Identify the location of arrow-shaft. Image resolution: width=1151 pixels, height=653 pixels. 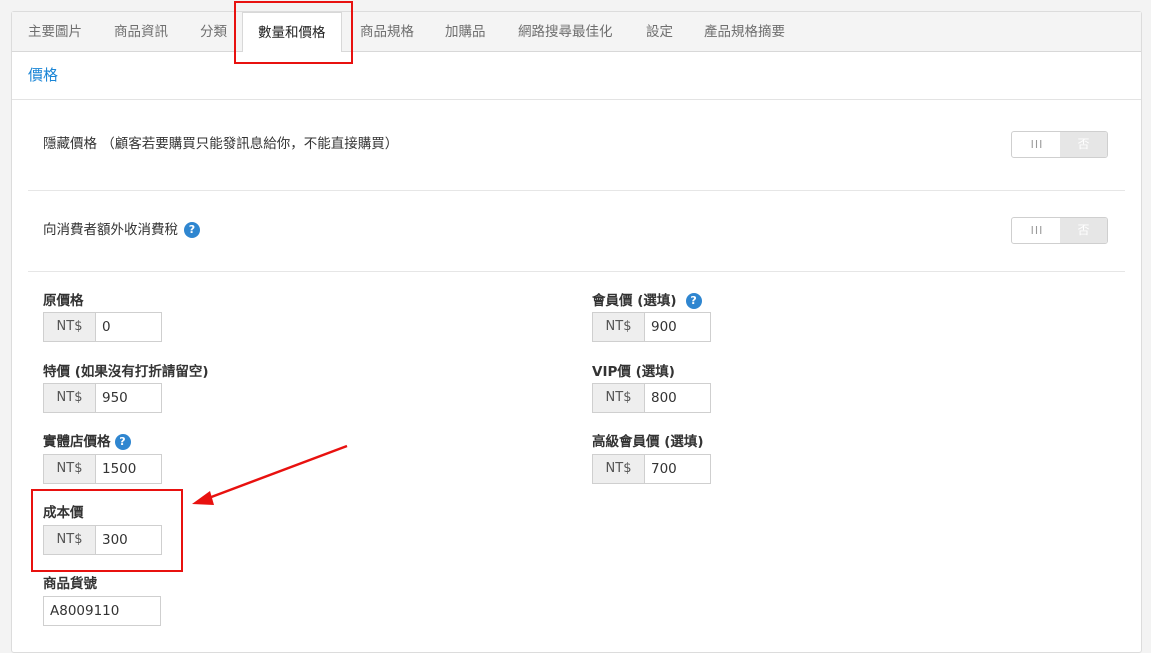
(276, 472).